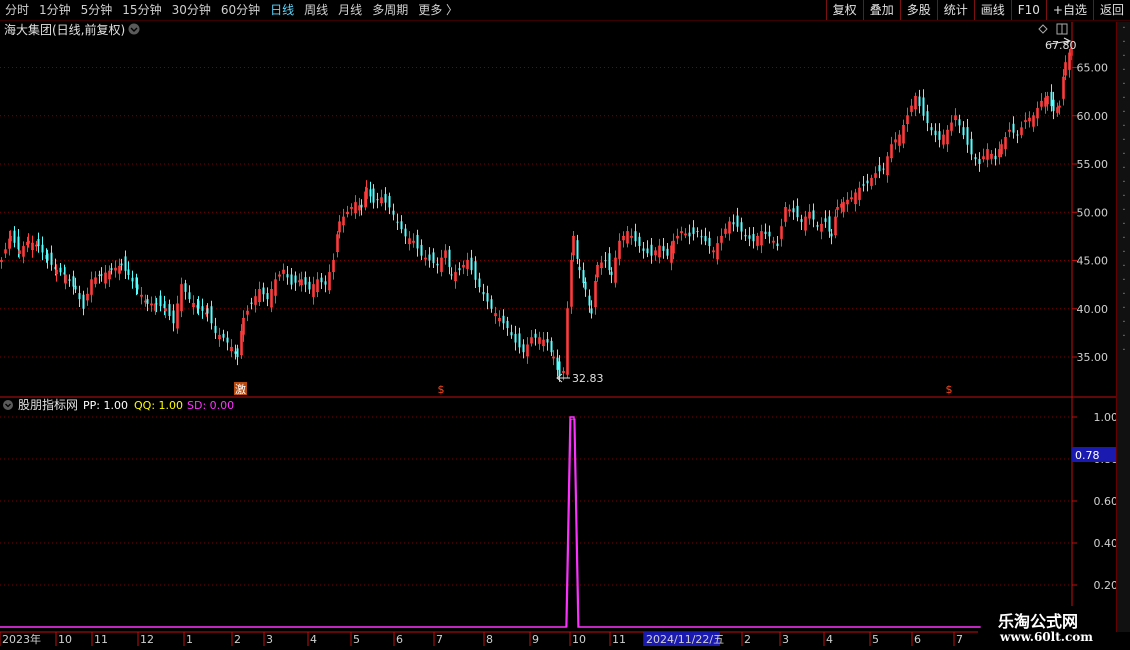 This screenshot has width=1130, height=650. Describe the element at coordinates (875, 639) in the screenshot. I see `x-tick-label: 5` at that location.